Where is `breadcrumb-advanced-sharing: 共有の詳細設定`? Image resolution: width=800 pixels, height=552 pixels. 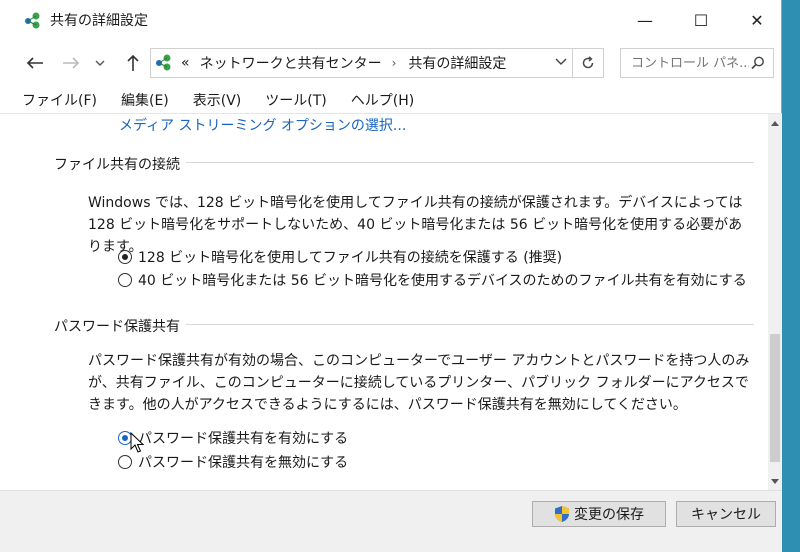
breadcrumb-advanced-sharing: 共有の詳細設定 is located at coordinates (457, 63).